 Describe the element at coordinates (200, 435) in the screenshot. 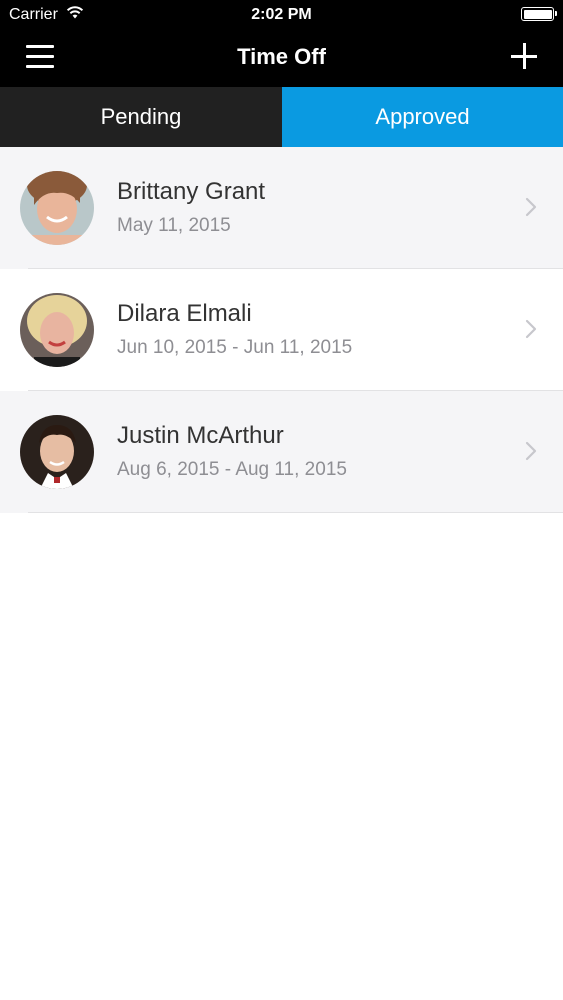

I see `employee-name: Justin McArthur` at that location.